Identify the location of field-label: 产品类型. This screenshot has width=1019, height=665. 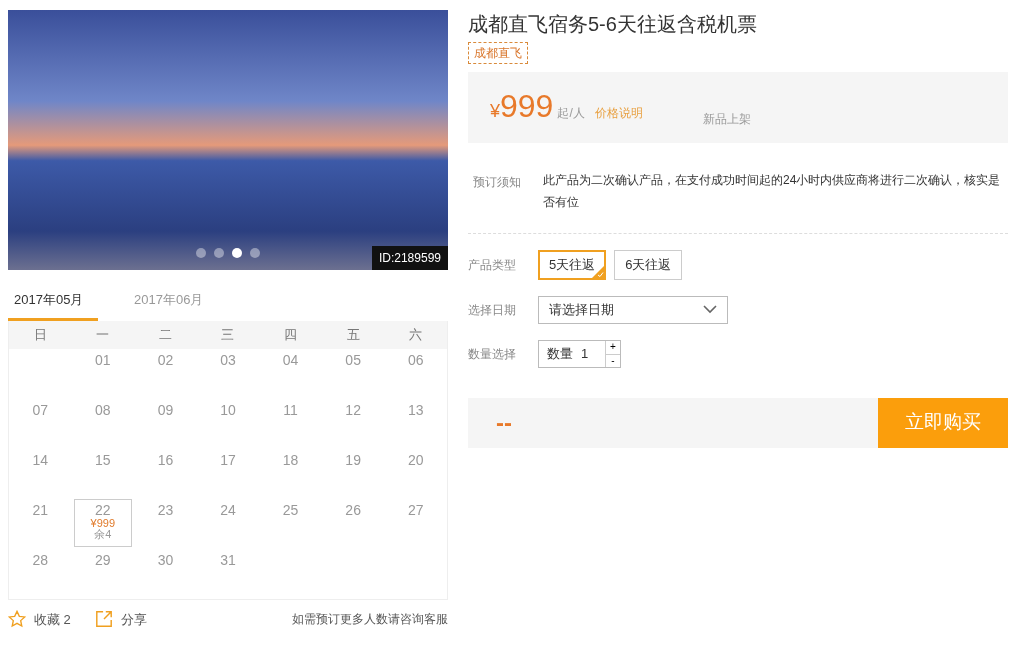
(492, 265).